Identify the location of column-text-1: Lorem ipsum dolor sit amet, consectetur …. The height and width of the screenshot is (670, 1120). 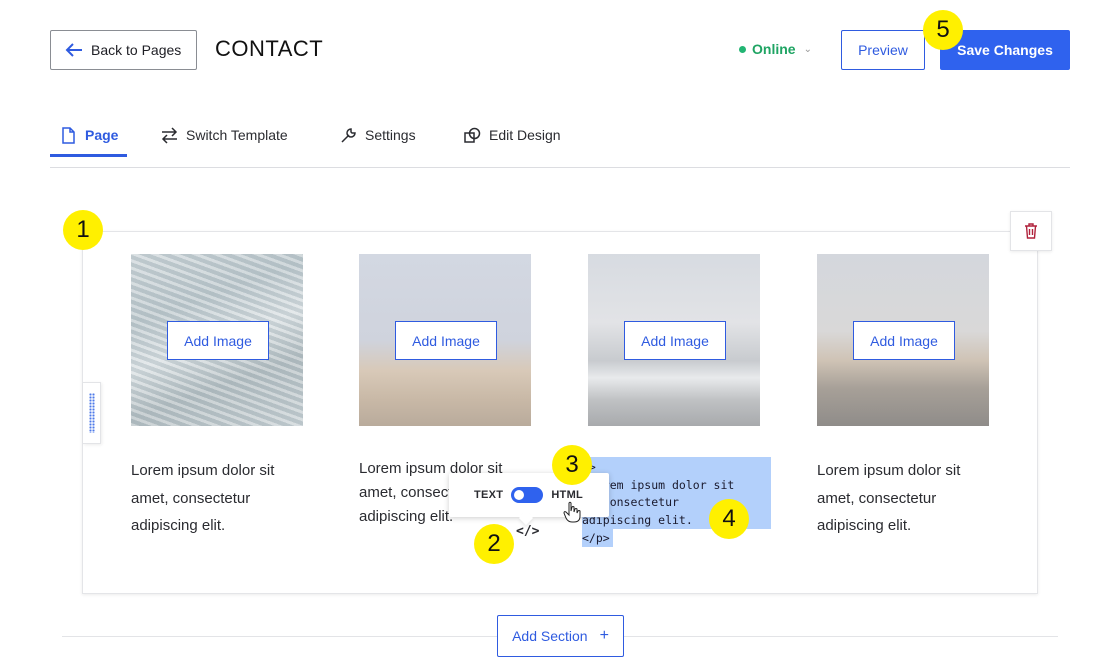
(218, 498).